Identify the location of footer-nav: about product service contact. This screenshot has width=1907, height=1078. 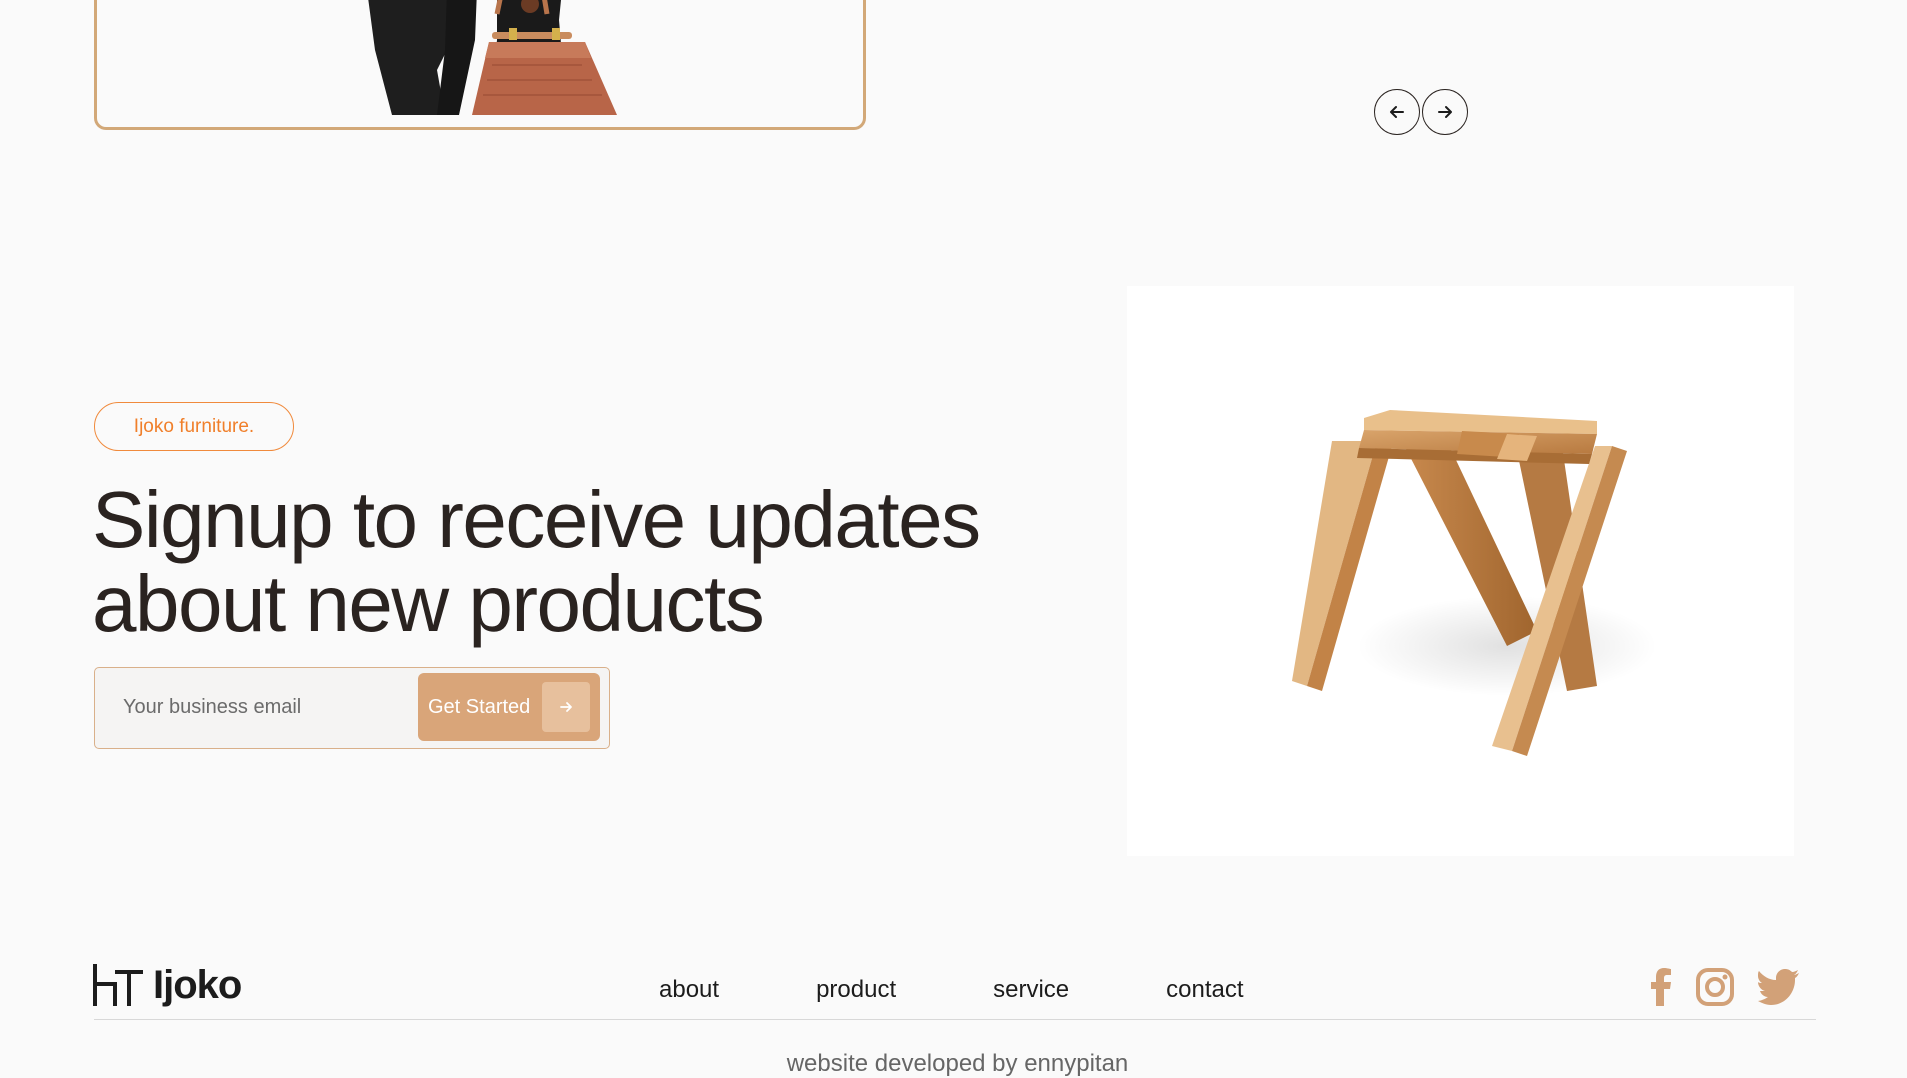
(1000, 990).